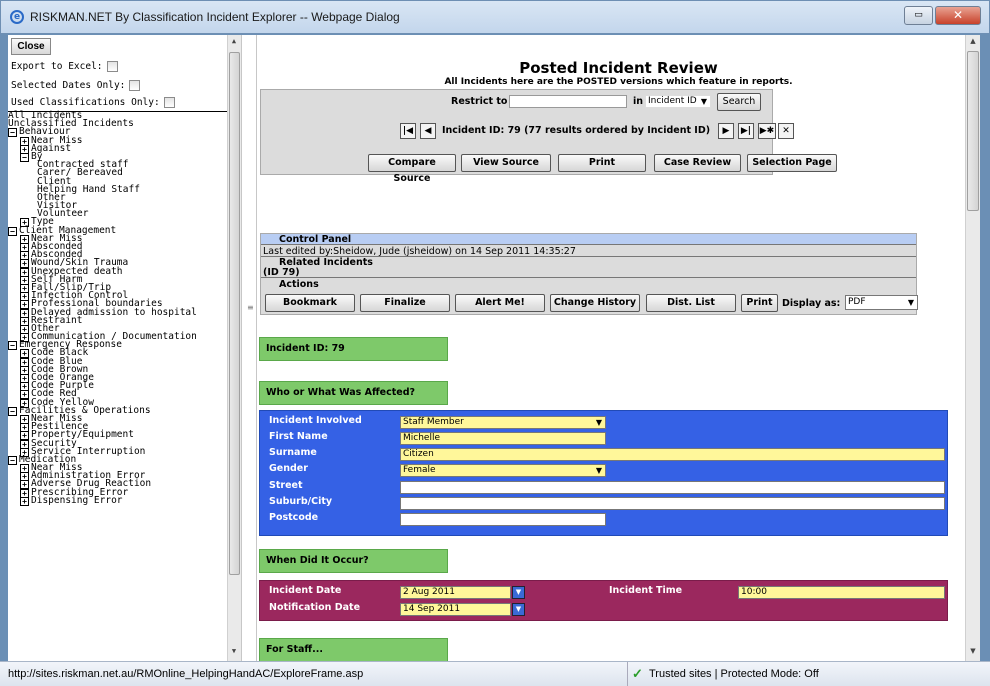  Describe the element at coordinates (672, 503) in the screenshot. I see `suburb-city-field` at that location.